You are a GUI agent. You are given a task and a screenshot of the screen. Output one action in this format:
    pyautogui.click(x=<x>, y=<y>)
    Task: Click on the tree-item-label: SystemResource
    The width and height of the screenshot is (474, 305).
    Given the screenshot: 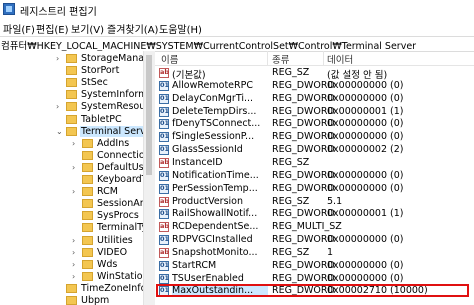 What is the action you would take?
    pyautogui.click(x=112, y=107)
    